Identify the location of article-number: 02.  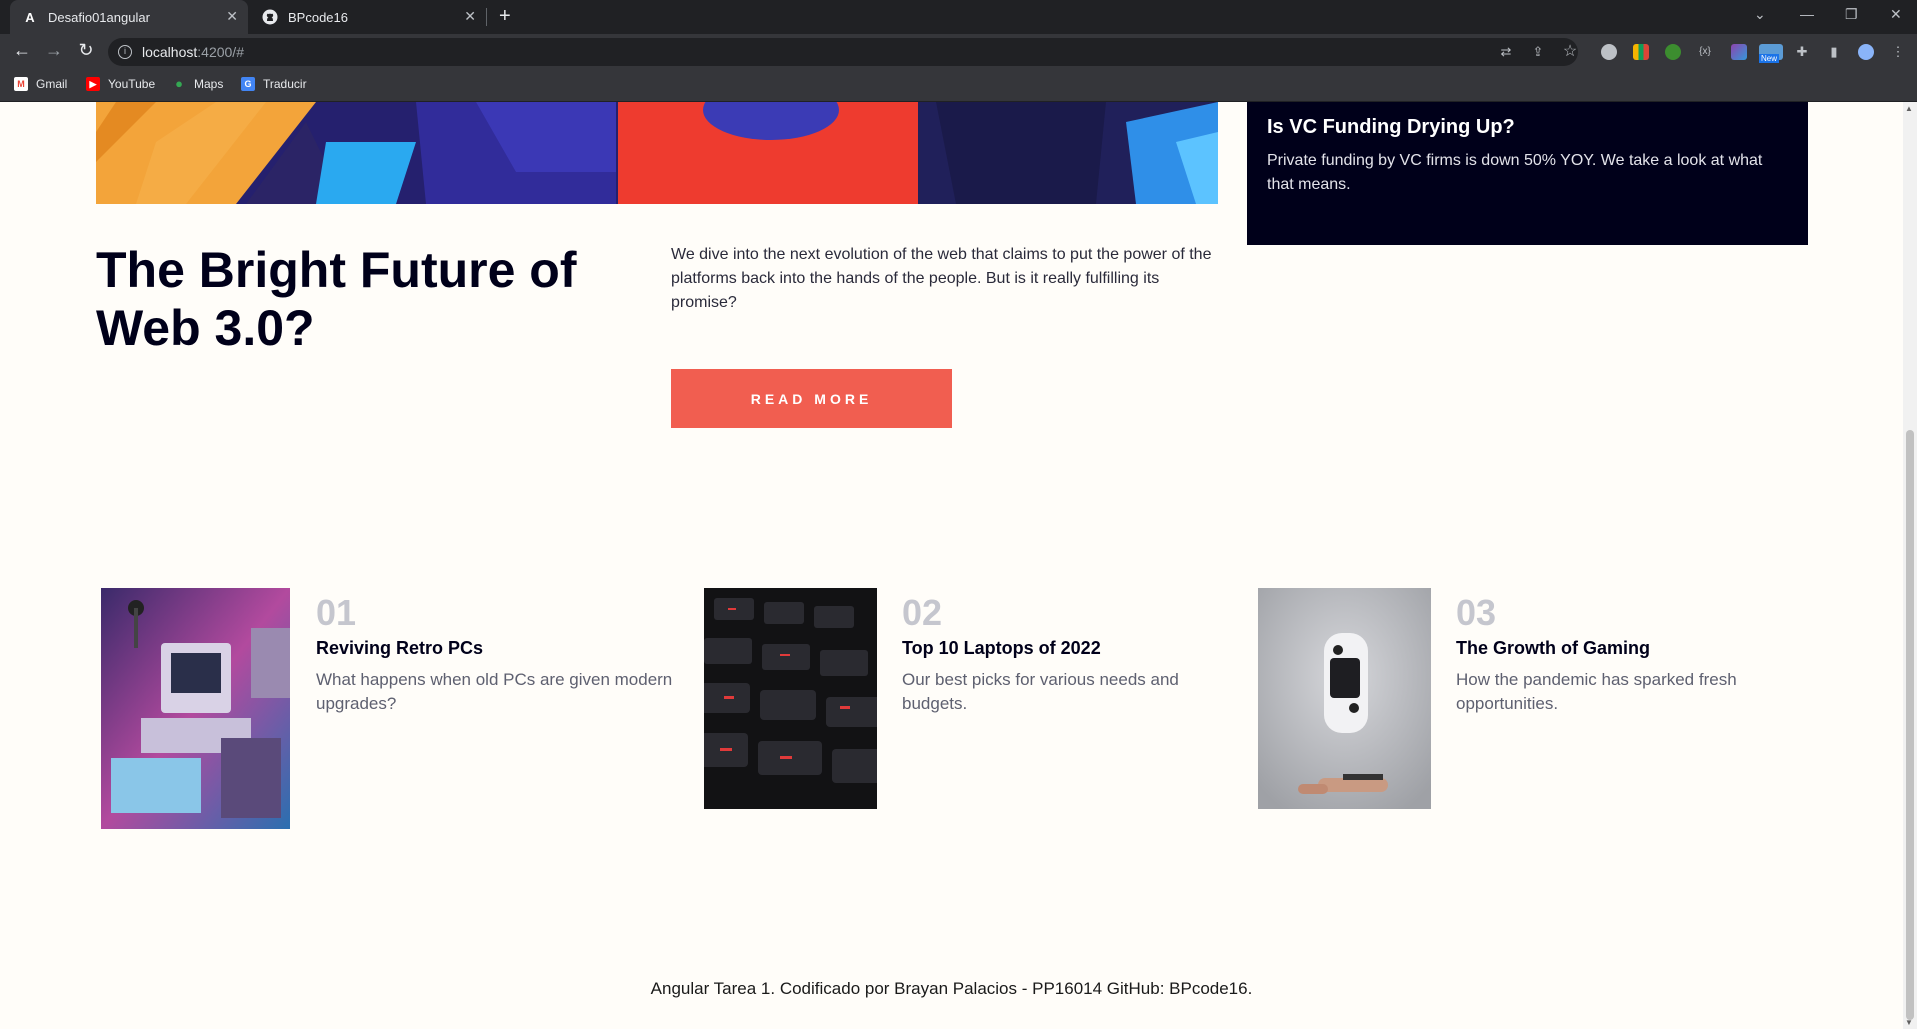
(922, 612).